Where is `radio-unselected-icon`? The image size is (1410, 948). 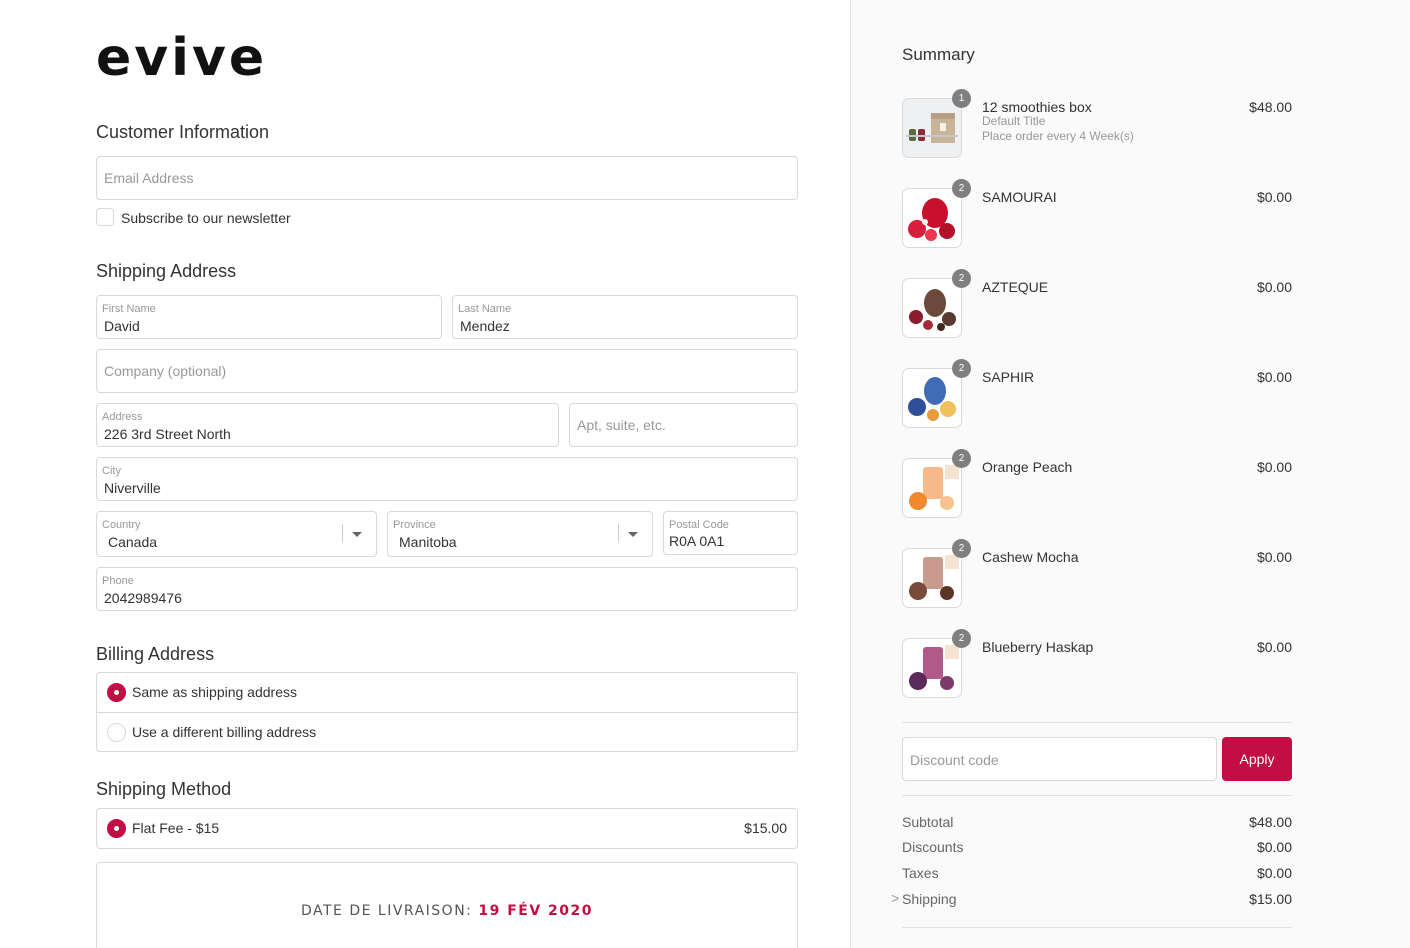 radio-unselected-icon is located at coordinates (116, 732).